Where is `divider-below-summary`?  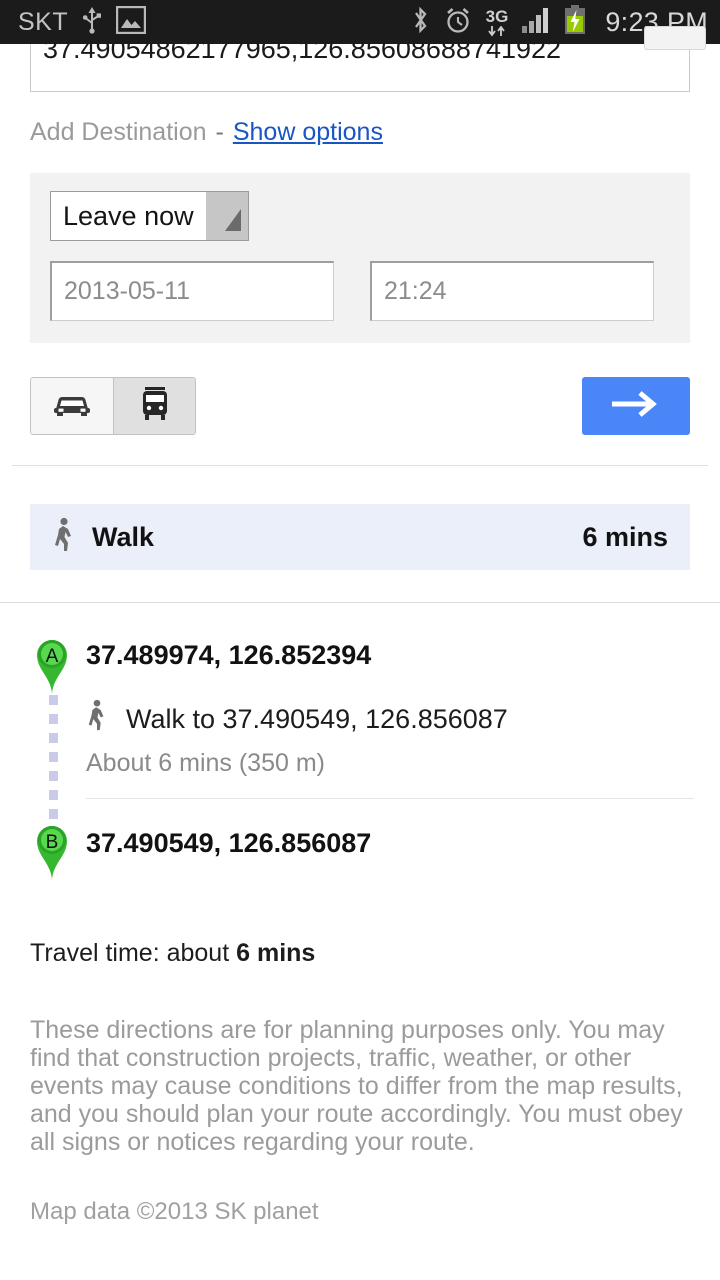 divider-below-summary is located at coordinates (360, 602).